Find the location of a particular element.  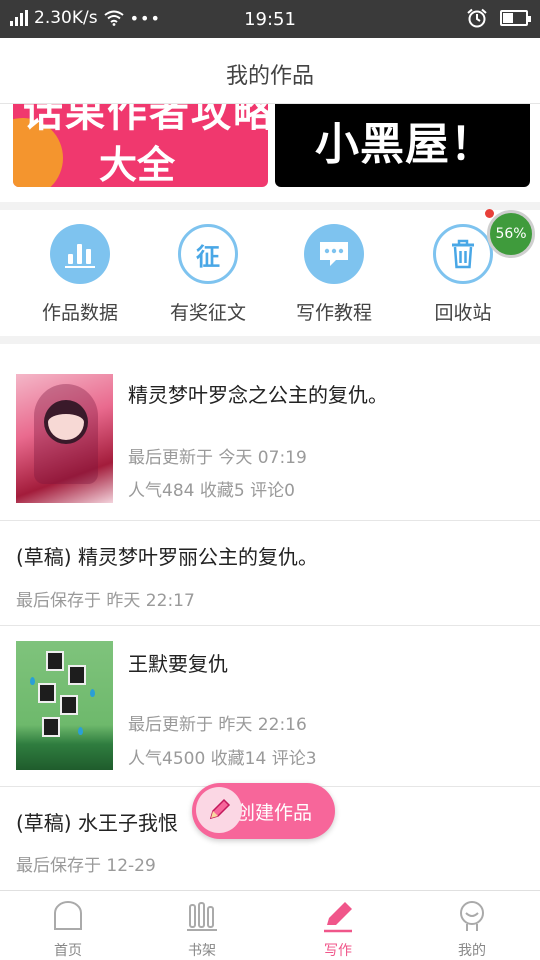

work-stats: 人气484 收藏5 评论0 is located at coordinates (211, 491).